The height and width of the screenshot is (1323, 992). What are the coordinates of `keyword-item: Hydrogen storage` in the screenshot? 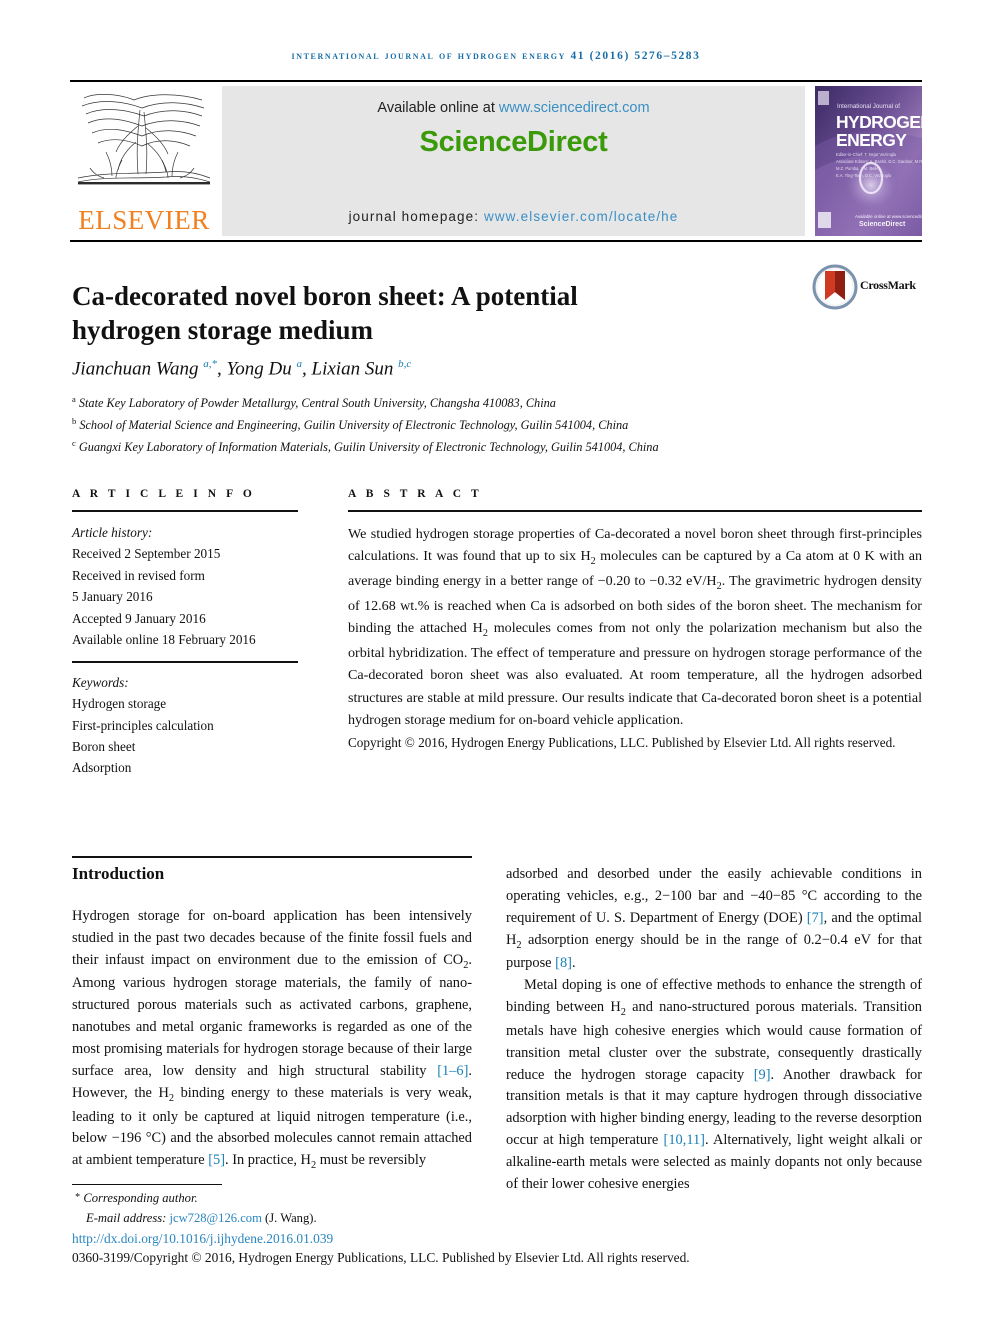 It's located at (119, 704).